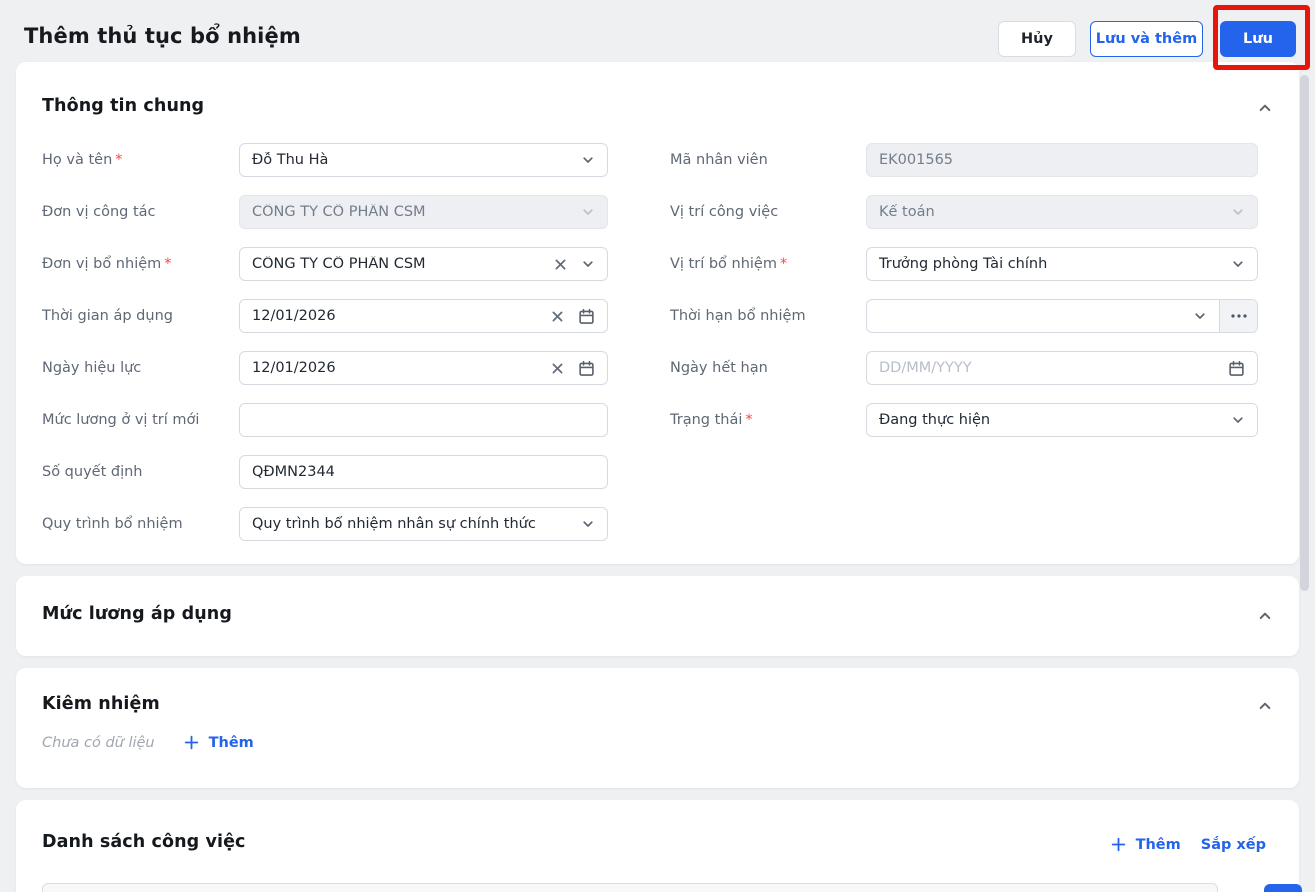 This screenshot has height=892, width=1315. I want to click on appointment-term-label: Thời hạn bổ nhiệm, so click(738, 316).